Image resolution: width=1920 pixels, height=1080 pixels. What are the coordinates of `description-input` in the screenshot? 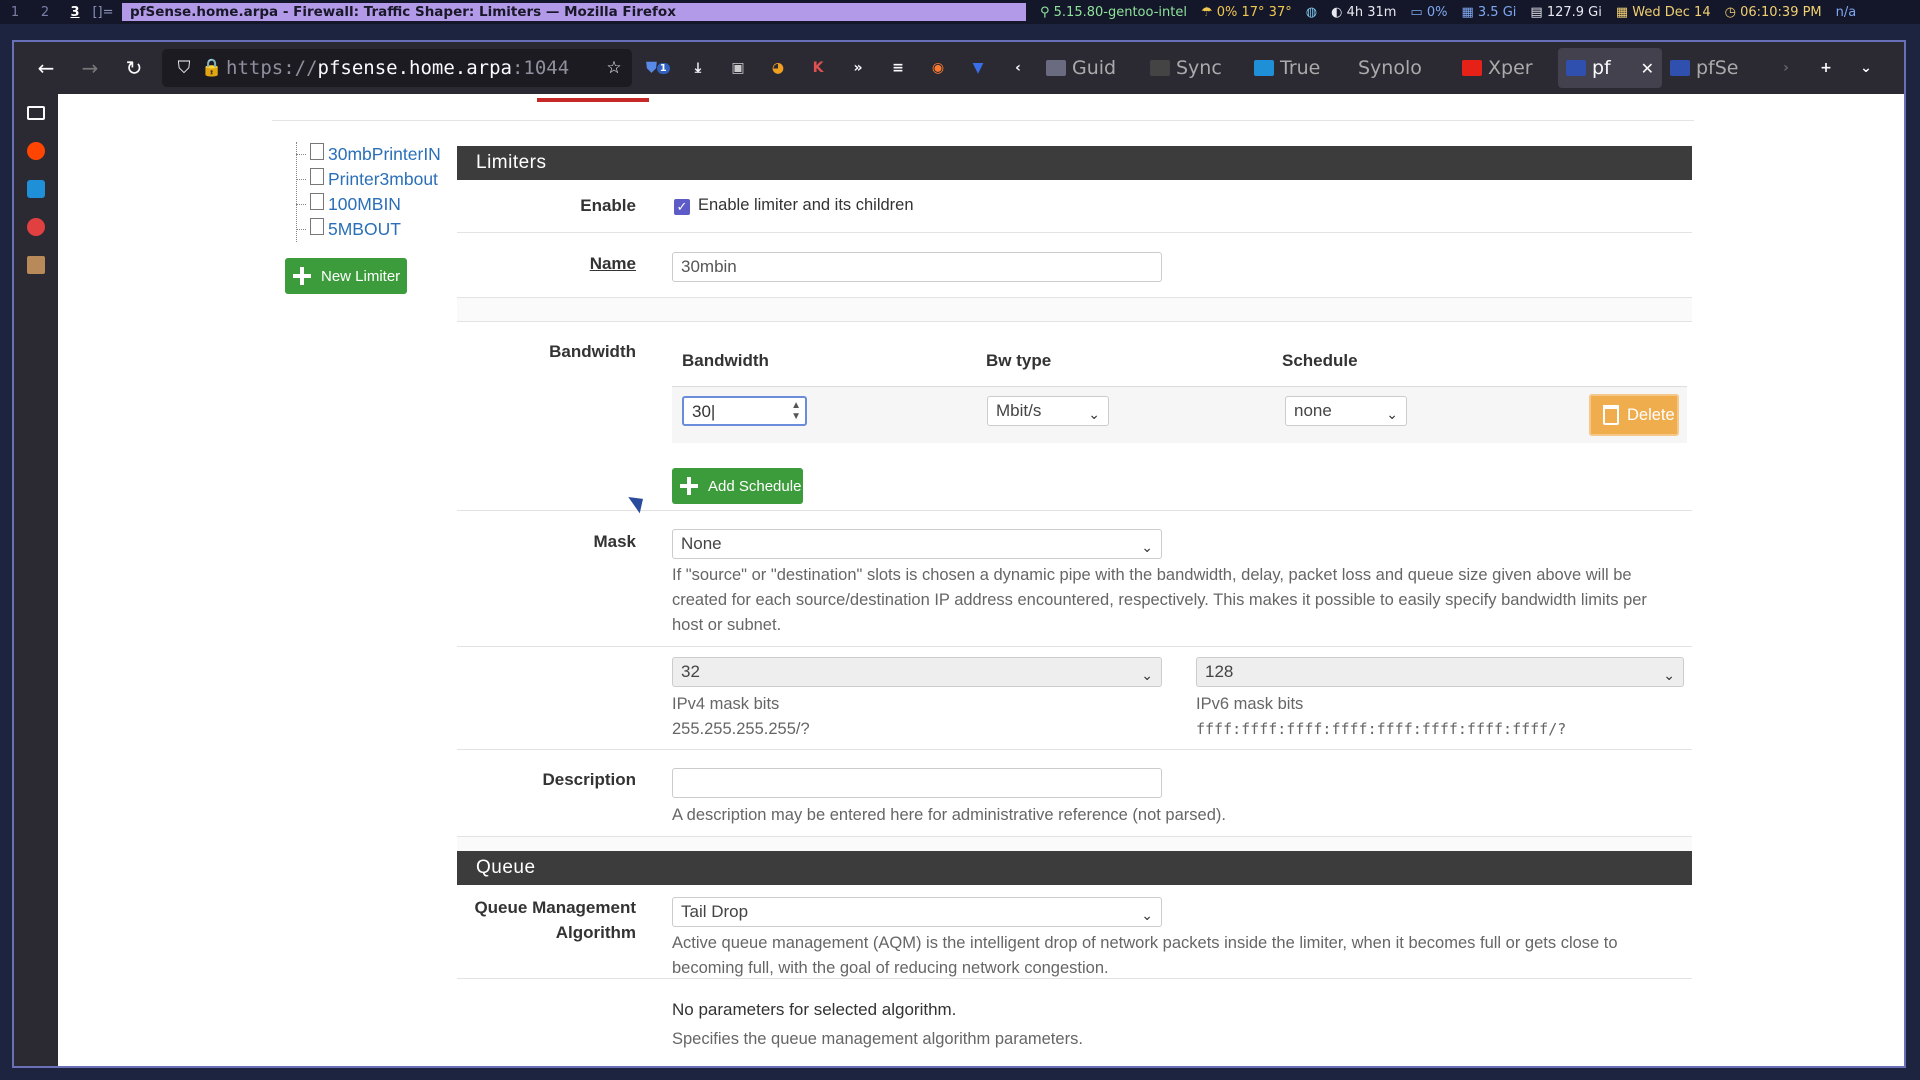 It's located at (917, 783).